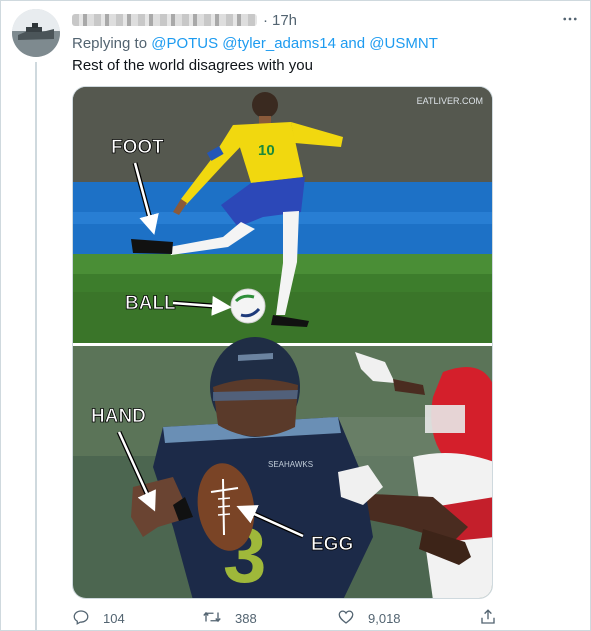 Image resolution: width=591 pixels, height=631 pixels. What do you see at coordinates (248, 306) in the screenshot?
I see `soccer-ball` at bounding box center [248, 306].